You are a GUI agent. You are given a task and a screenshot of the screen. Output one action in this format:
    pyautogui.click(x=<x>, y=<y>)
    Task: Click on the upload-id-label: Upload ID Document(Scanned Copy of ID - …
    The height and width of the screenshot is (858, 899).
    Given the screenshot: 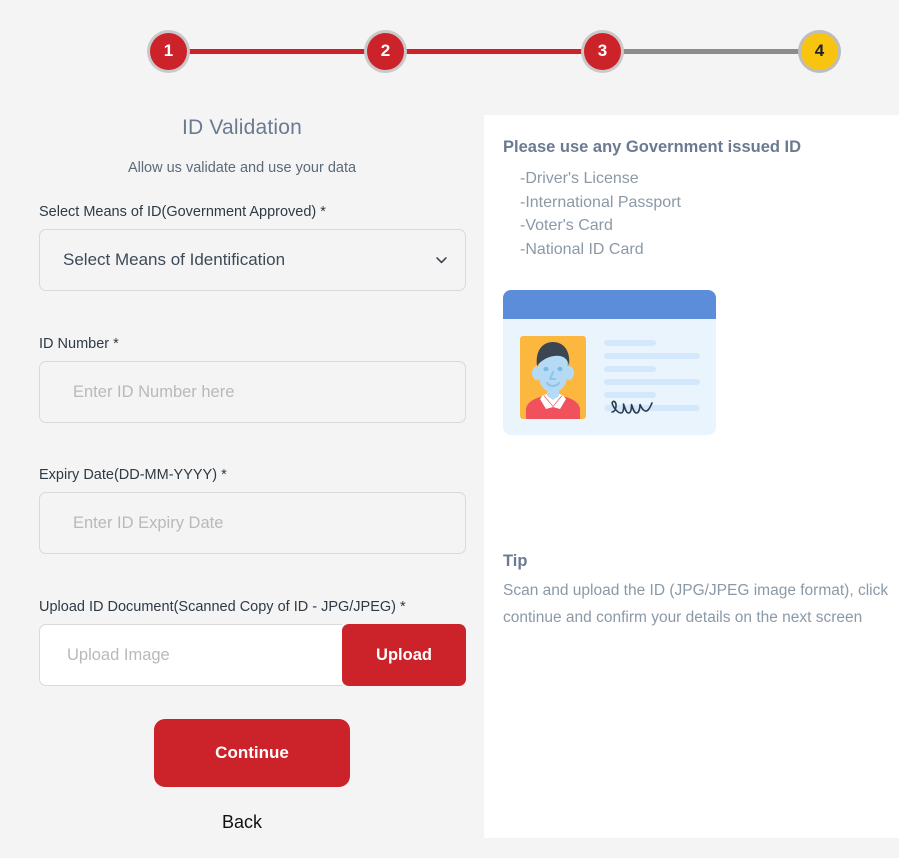 What is the action you would take?
    pyautogui.click(x=222, y=607)
    